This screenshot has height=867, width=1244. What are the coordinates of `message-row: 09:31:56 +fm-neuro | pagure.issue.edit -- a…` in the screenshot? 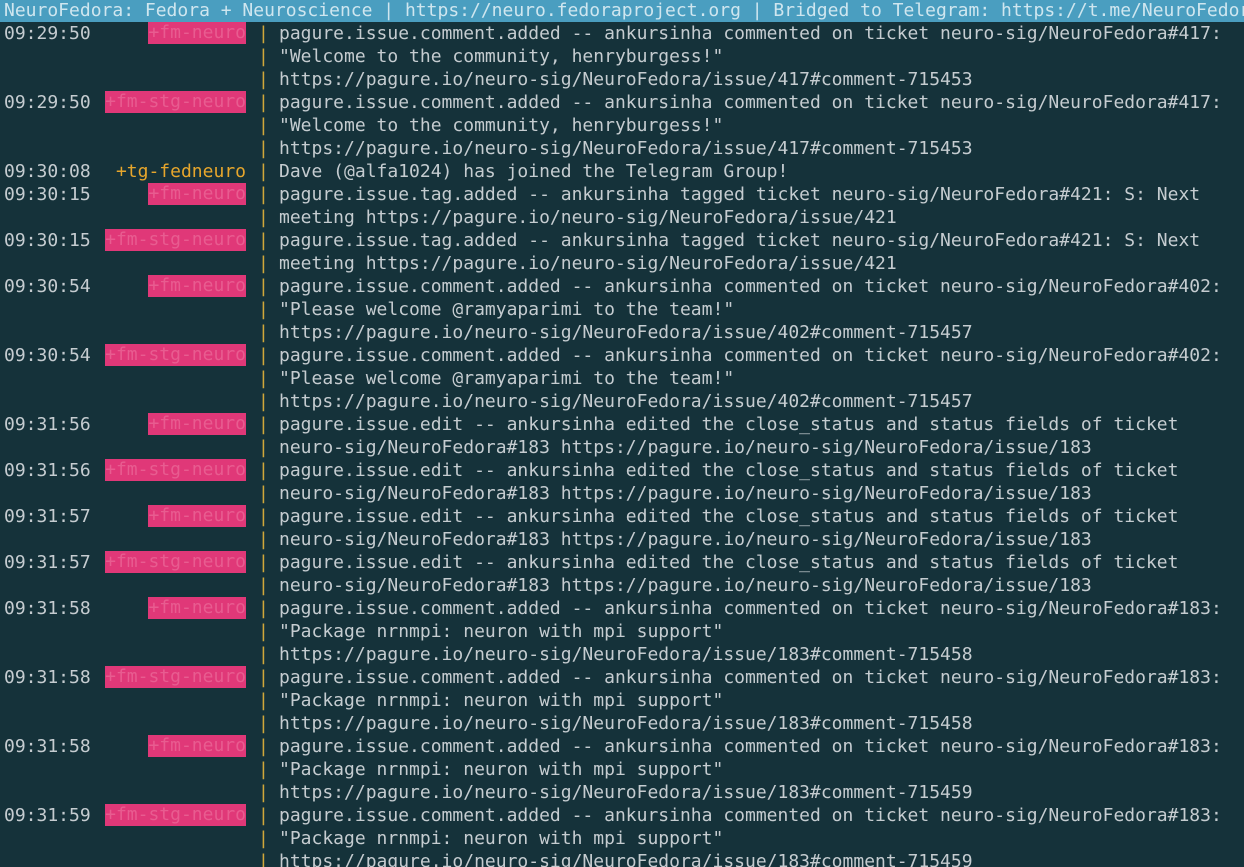 It's located at (622, 424).